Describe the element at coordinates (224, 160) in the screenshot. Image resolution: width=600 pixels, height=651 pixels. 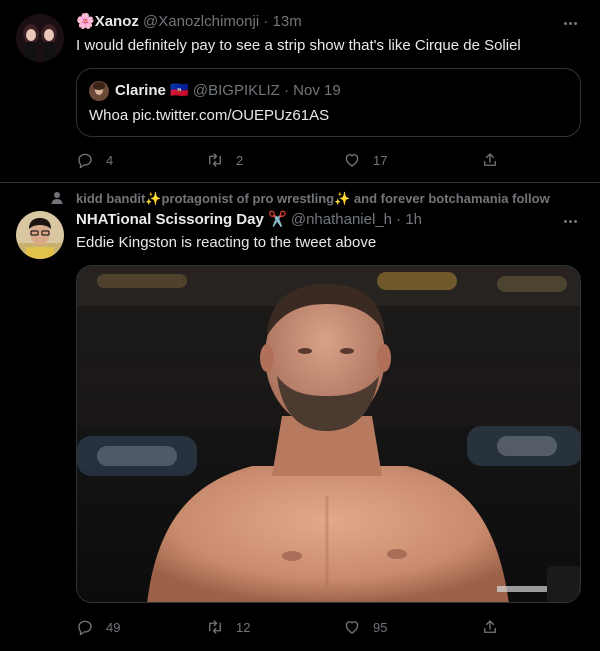
I see `retweet-button: 2` at that location.